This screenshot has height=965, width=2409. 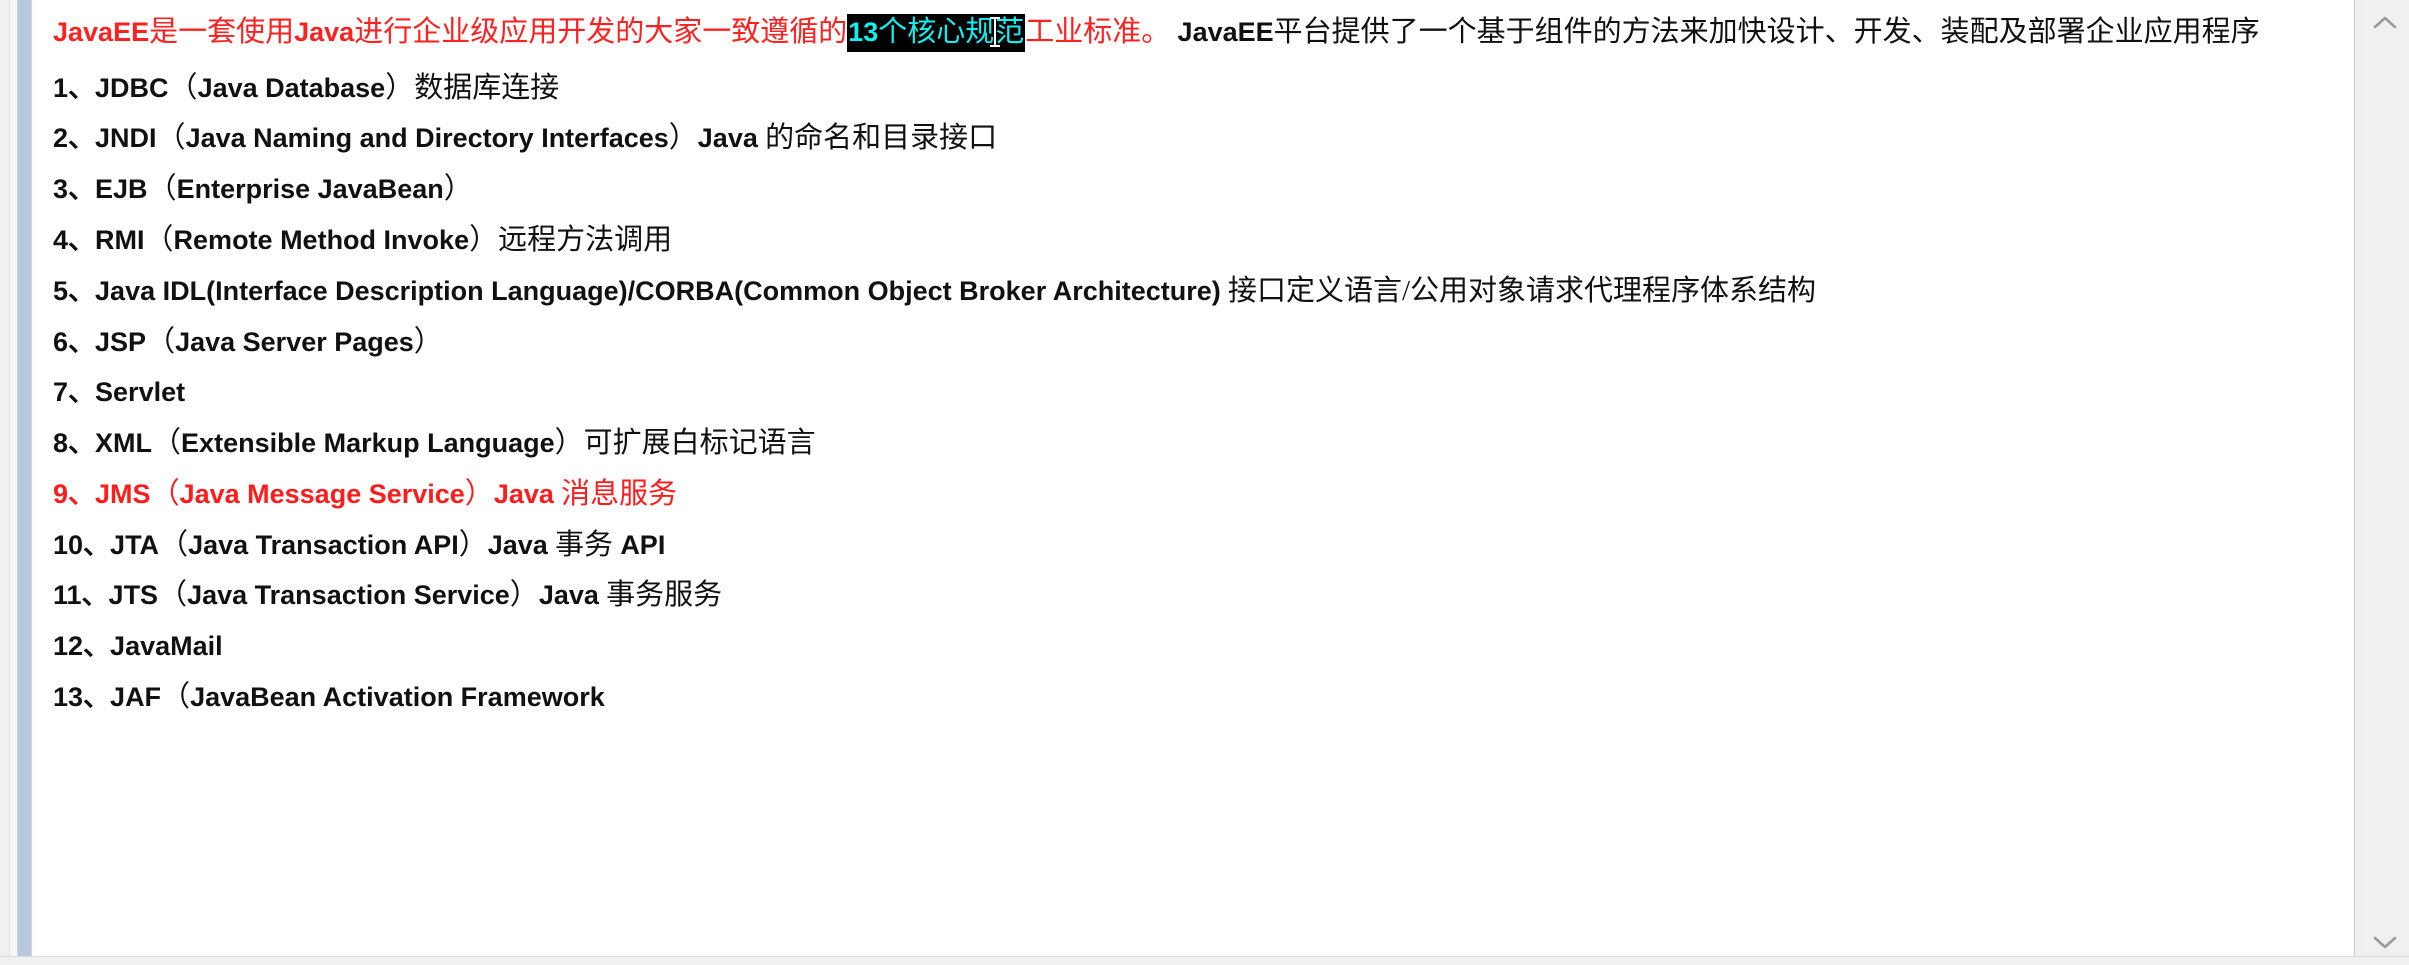 What do you see at coordinates (121, 189) in the screenshot?
I see `text-run-latin: EJB` at bounding box center [121, 189].